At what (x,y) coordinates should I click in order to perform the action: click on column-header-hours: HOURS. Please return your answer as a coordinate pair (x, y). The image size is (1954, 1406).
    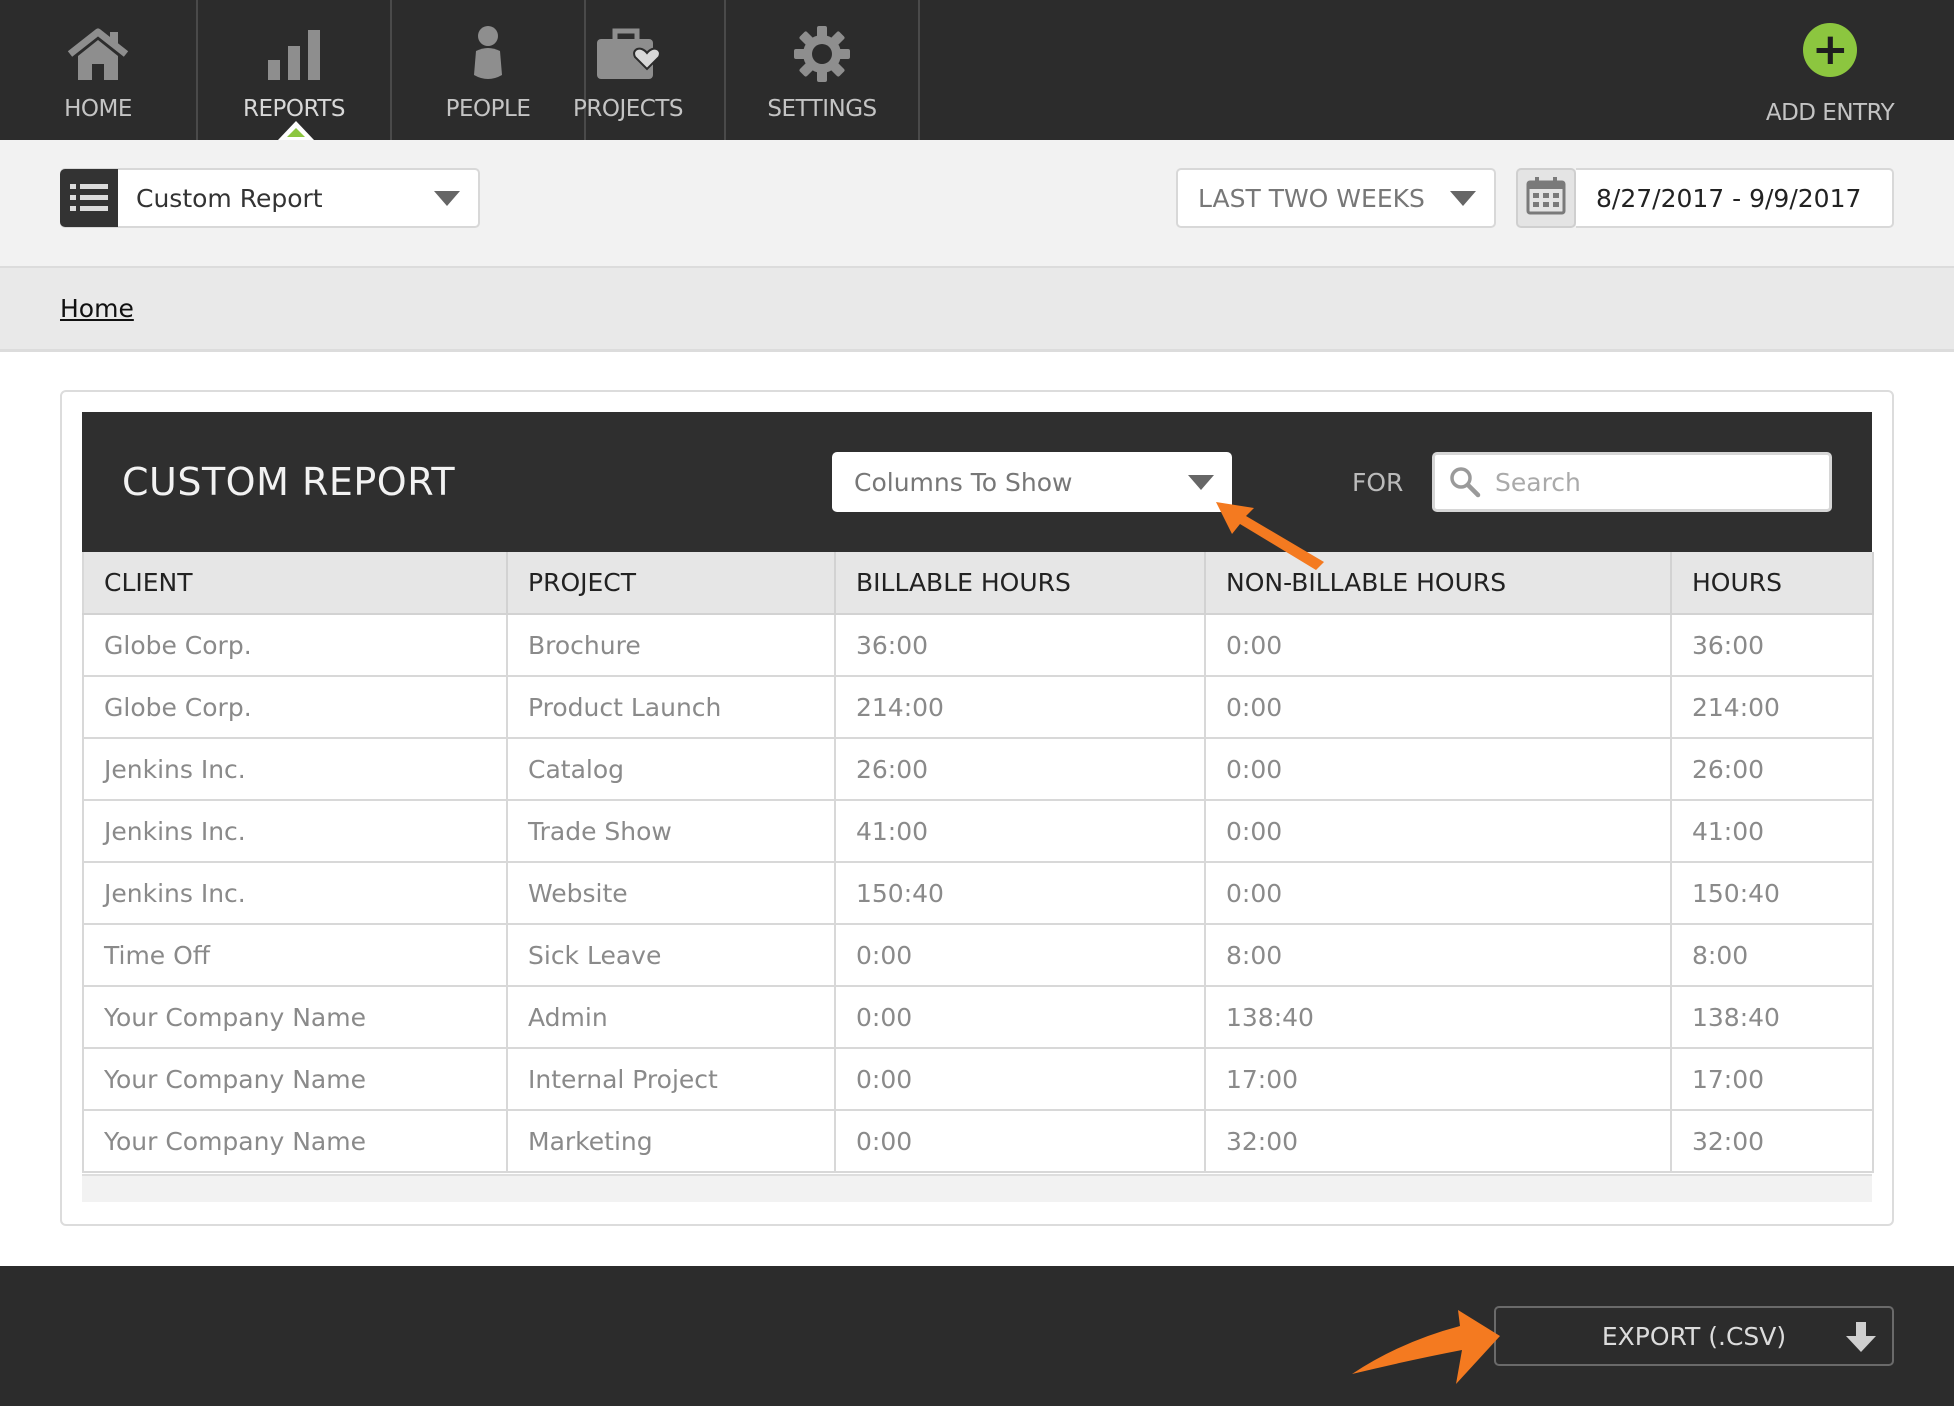
    Looking at the image, I should click on (1772, 583).